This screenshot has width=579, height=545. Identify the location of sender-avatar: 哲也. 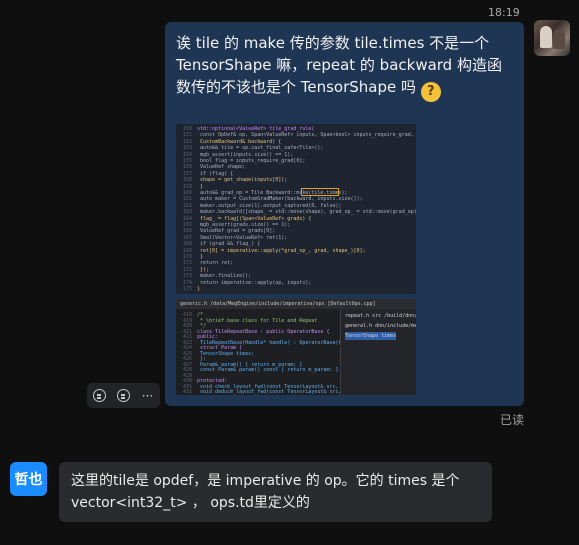
(28, 479).